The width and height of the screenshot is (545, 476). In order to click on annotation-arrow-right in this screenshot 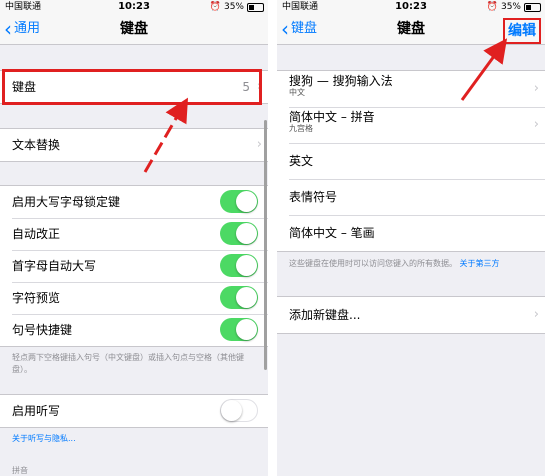, I will do `click(484, 69)`.